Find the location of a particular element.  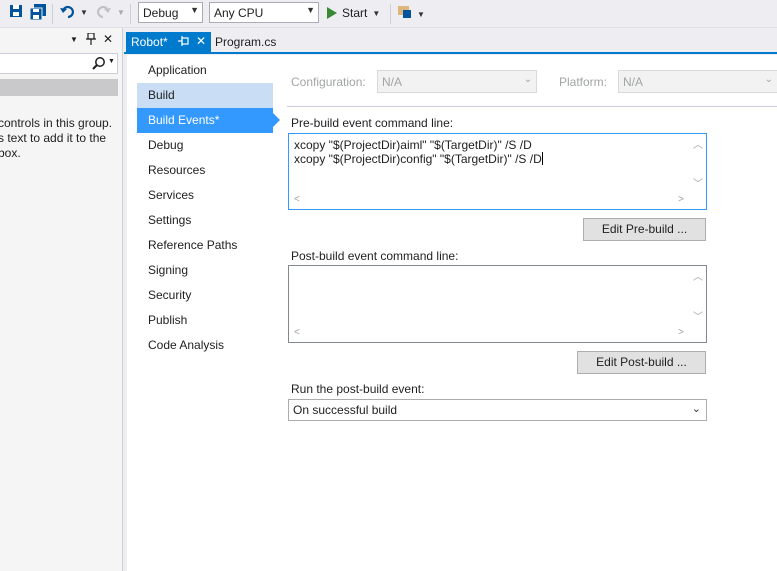

nav-item-settings: Settings is located at coordinates (205, 220).